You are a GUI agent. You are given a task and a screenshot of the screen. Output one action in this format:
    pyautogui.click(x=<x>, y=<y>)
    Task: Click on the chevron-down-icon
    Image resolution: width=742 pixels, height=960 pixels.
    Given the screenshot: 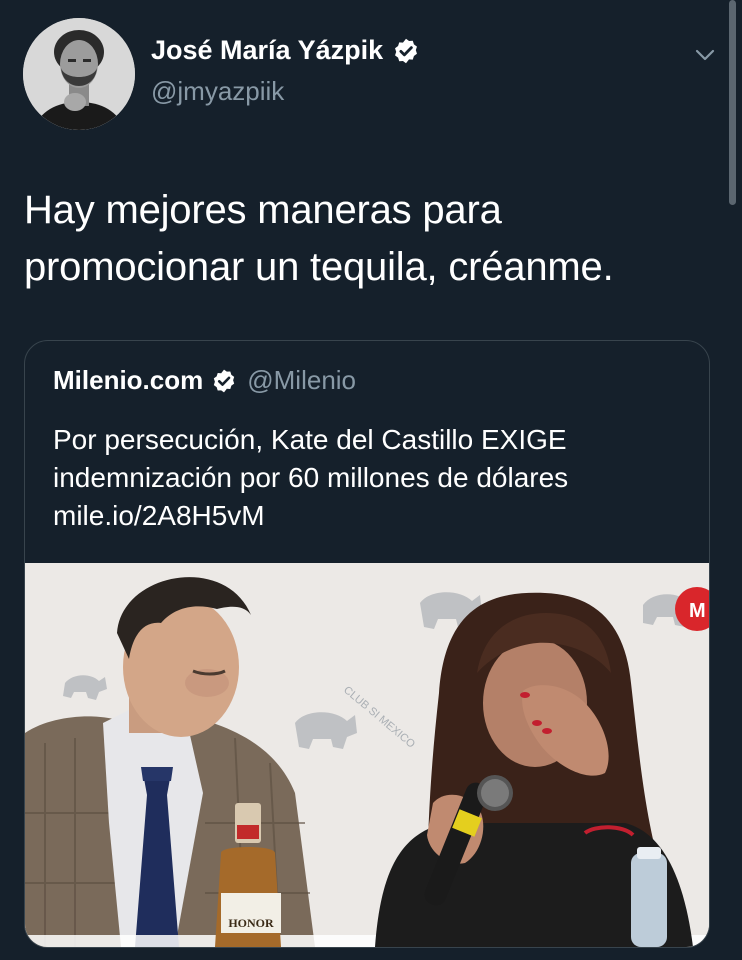 What is the action you would take?
    pyautogui.click(x=705, y=55)
    